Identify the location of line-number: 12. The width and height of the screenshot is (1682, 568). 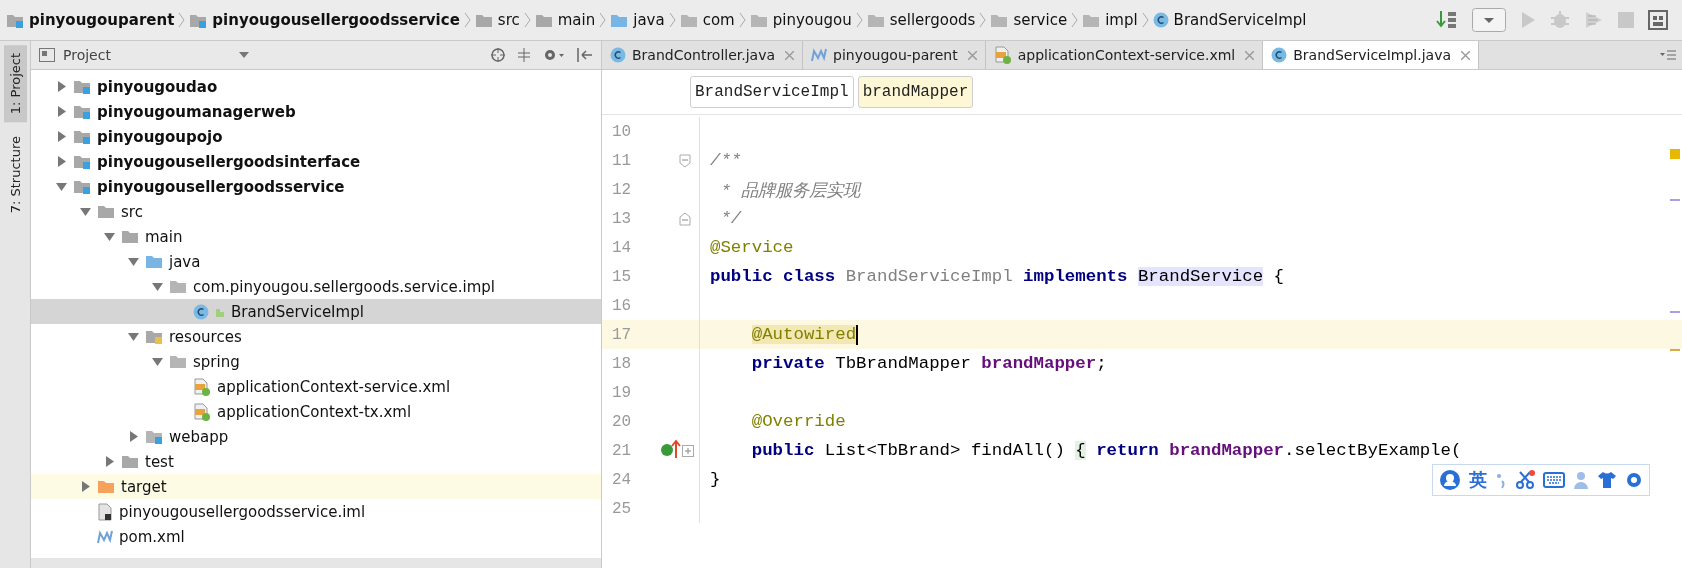
(622, 189).